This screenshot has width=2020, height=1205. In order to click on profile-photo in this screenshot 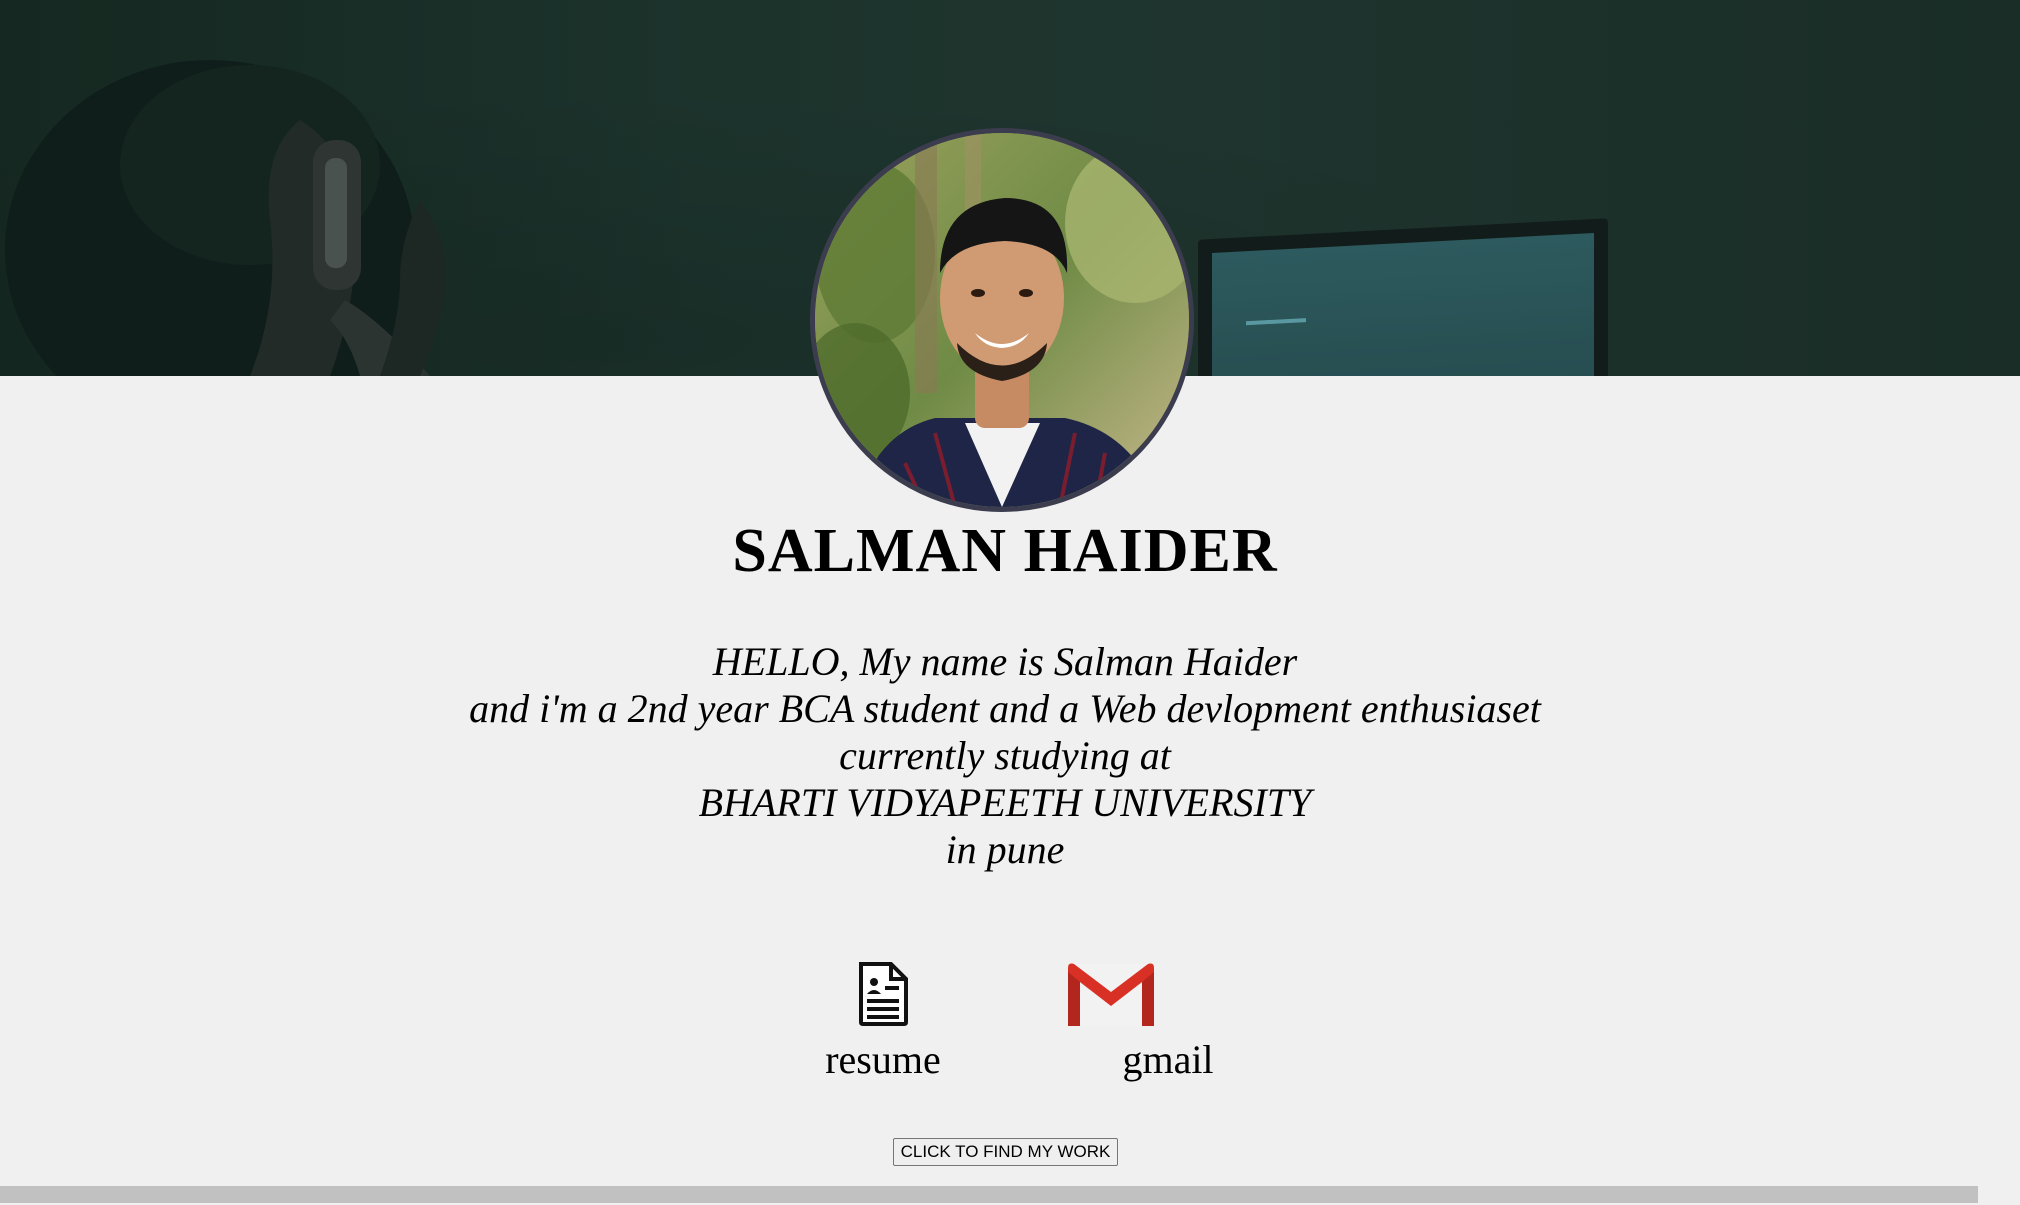, I will do `click(1002, 320)`.